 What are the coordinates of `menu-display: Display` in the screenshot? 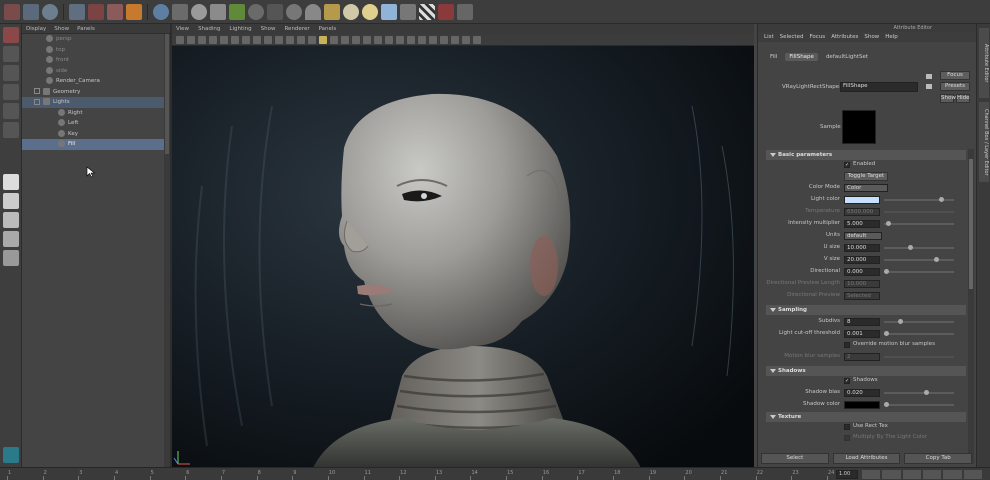 It's located at (36, 29).